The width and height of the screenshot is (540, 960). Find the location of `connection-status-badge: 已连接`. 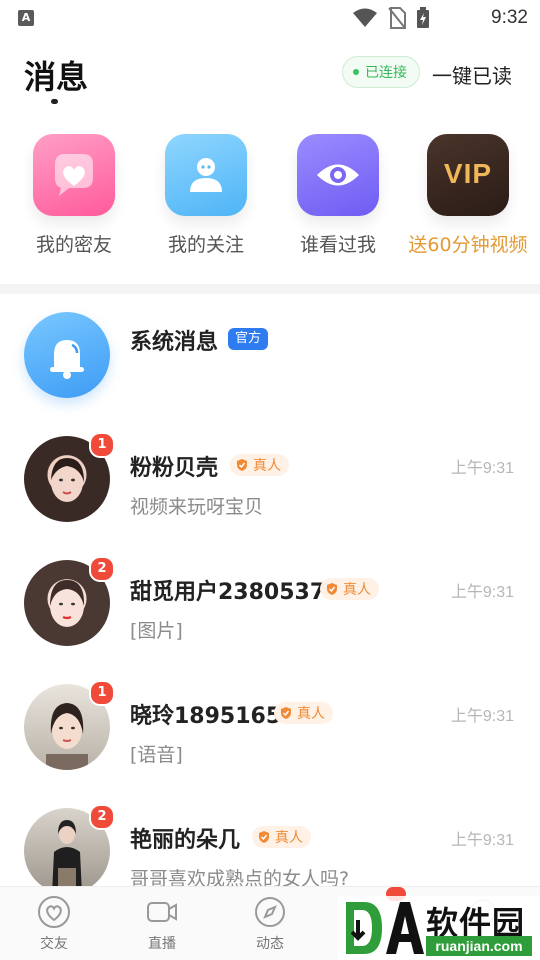

connection-status-badge: 已连接 is located at coordinates (381, 72).